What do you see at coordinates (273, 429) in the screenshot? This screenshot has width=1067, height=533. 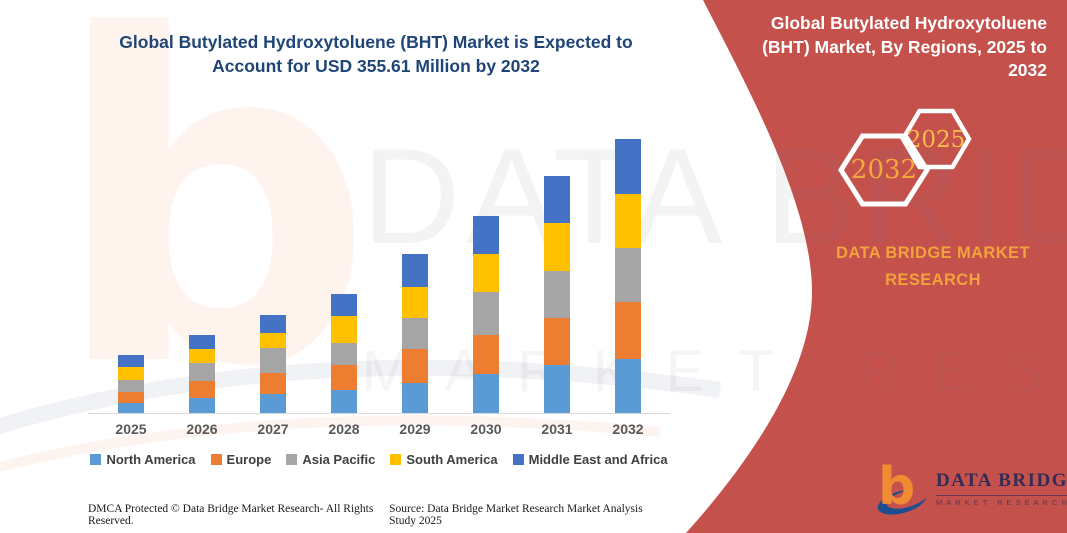 I see `x-axis-label-2027: 2027` at bounding box center [273, 429].